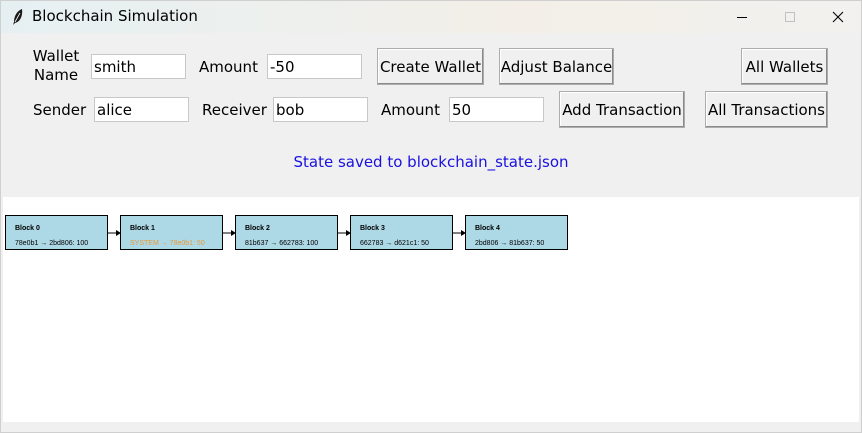 The width and height of the screenshot is (862, 433). What do you see at coordinates (27, 228) in the screenshot?
I see `block-title: Block 0` at bounding box center [27, 228].